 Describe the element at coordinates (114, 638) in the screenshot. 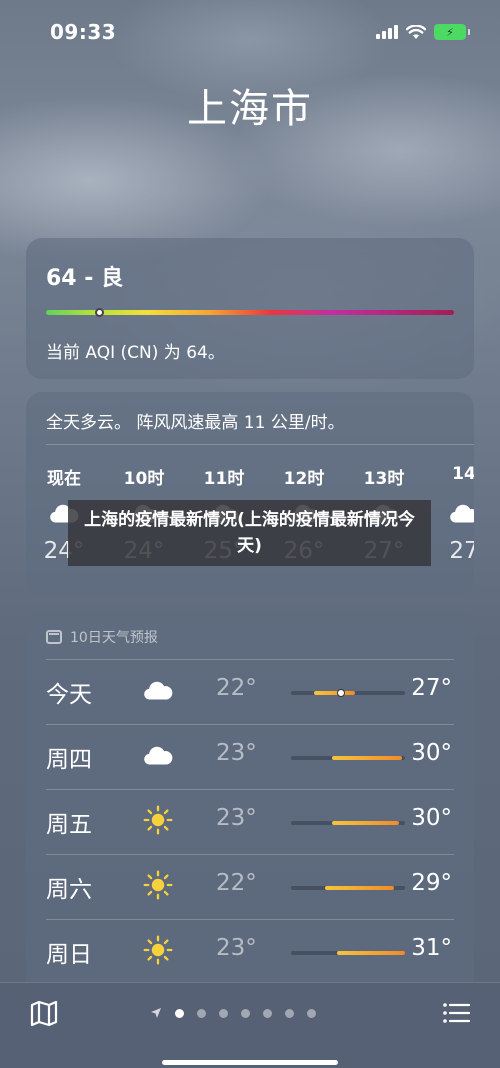

I see `daily-header-label: 10日天气预报` at that location.